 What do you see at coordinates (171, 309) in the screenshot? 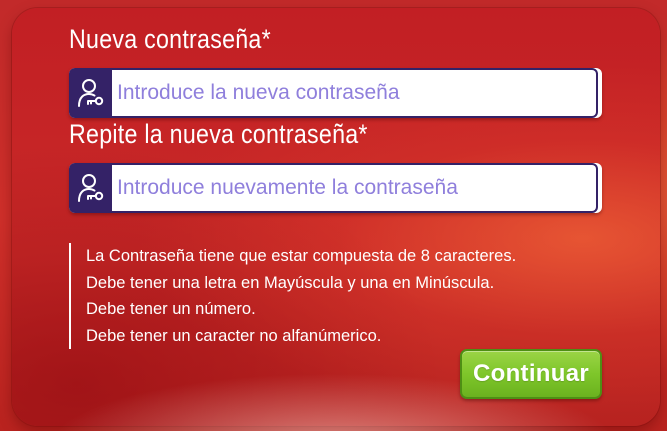
I see `rule-number: Debe tener un número.` at bounding box center [171, 309].